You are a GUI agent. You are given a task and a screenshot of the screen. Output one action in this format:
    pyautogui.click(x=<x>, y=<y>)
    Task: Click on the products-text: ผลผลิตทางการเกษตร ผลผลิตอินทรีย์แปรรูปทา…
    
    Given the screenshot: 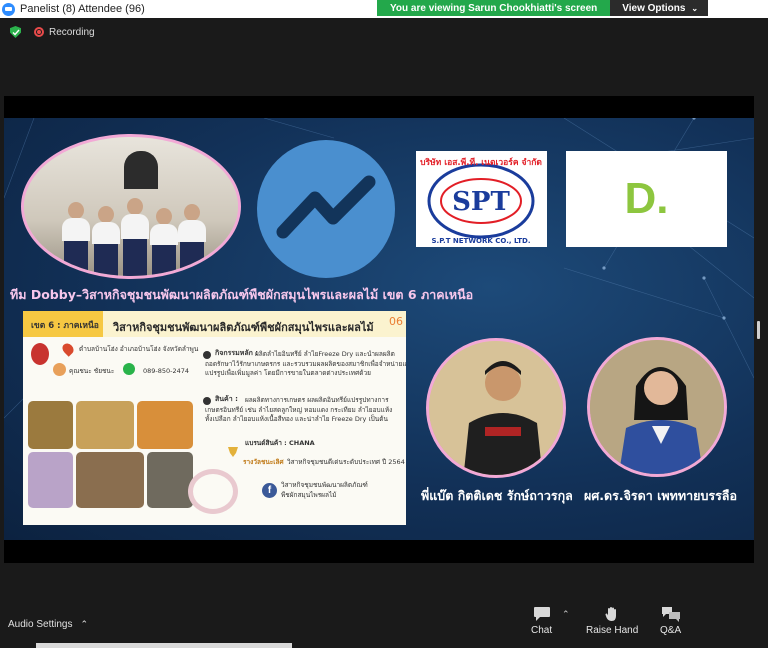 What is the action you would take?
    pyautogui.click(x=317, y=400)
    